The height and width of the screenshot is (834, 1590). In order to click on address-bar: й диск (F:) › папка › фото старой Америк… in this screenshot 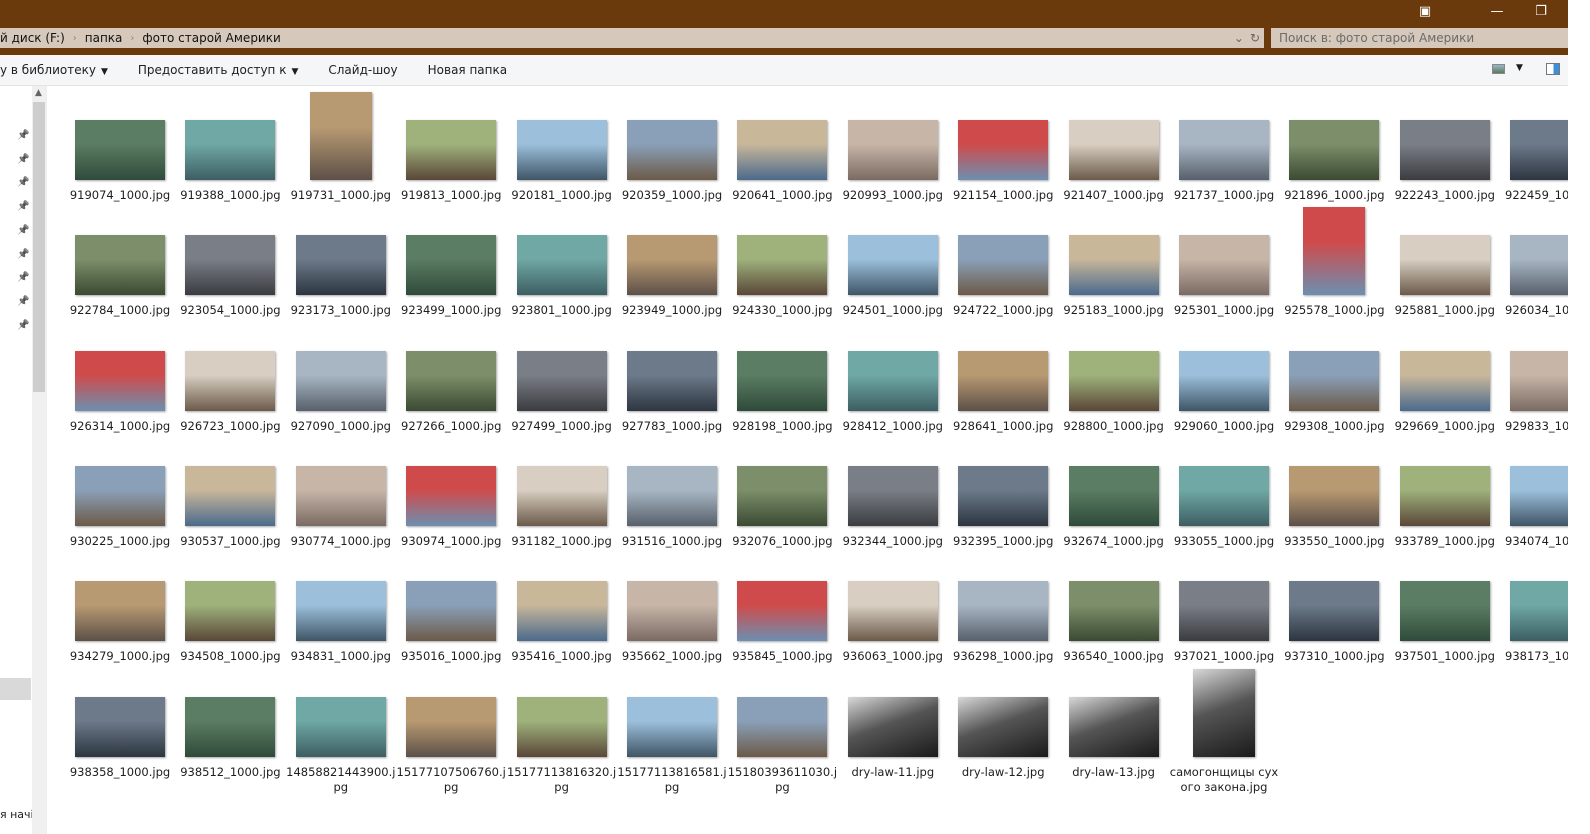, I will do `click(632, 38)`.